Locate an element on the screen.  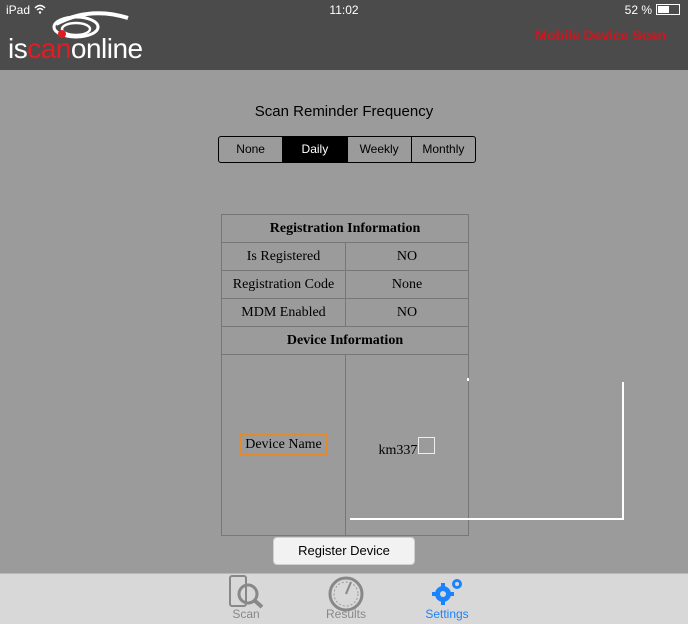
tab-scan: Scan is located at coordinates (246, 599).